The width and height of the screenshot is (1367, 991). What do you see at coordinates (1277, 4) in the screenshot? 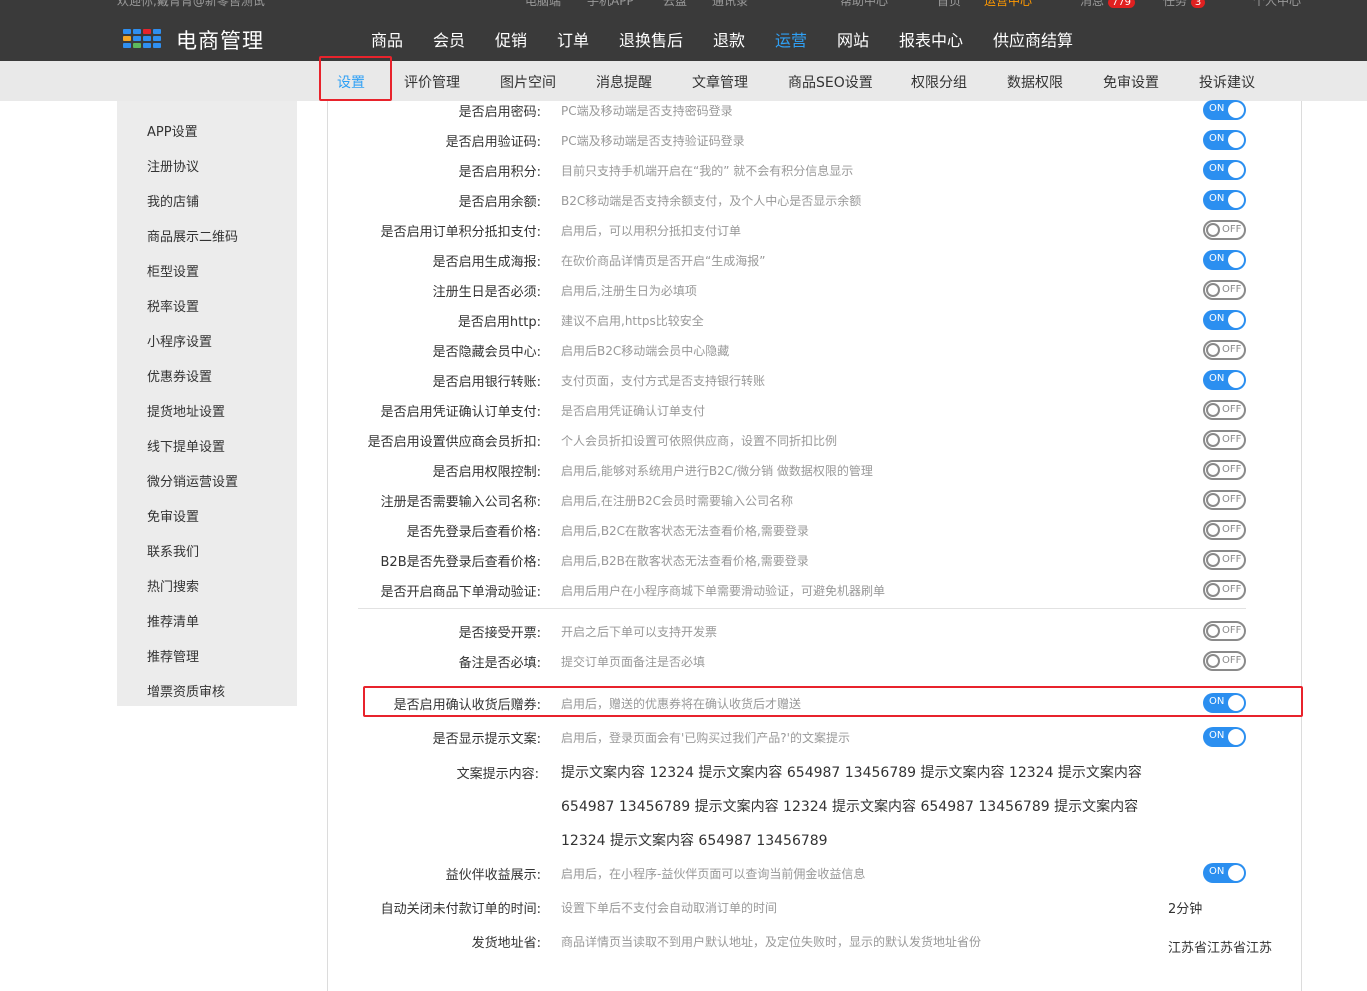
I see `link-personal-center: 个人中心` at bounding box center [1277, 4].